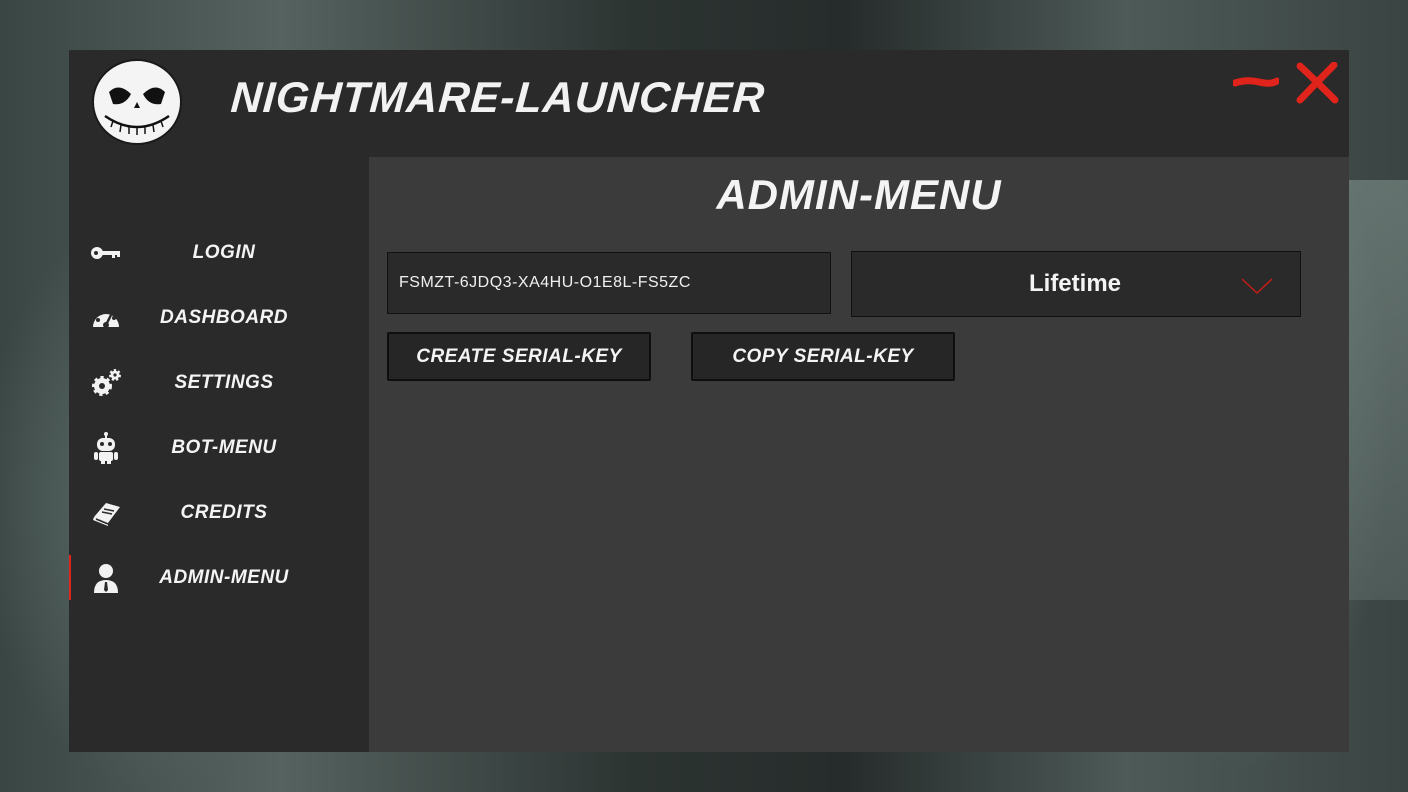  What do you see at coordinates (106, 513) in the screenshot?
I see `book-icon` at bounding box center [106, 513].